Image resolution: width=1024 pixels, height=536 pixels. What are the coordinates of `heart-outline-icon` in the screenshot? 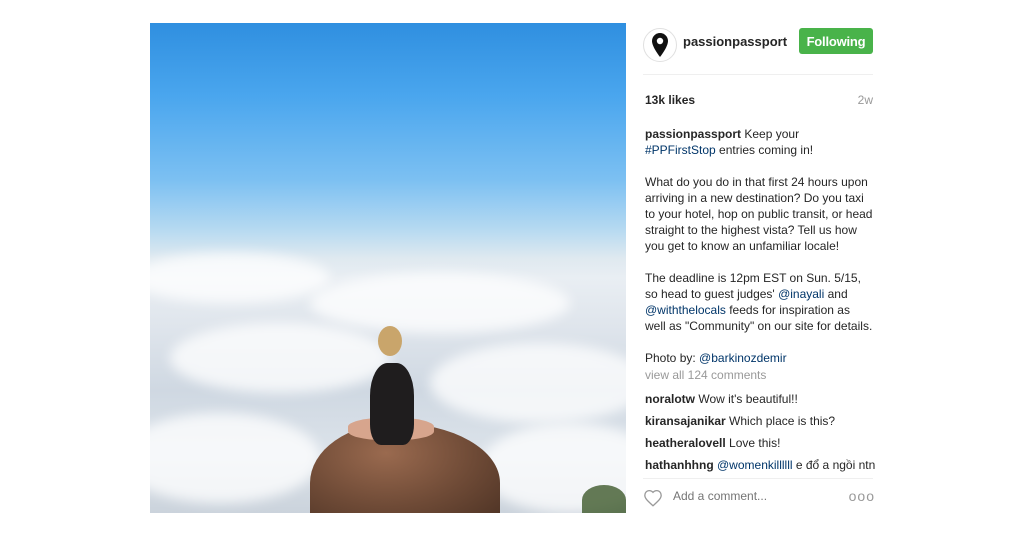 It's located at (653, 498).